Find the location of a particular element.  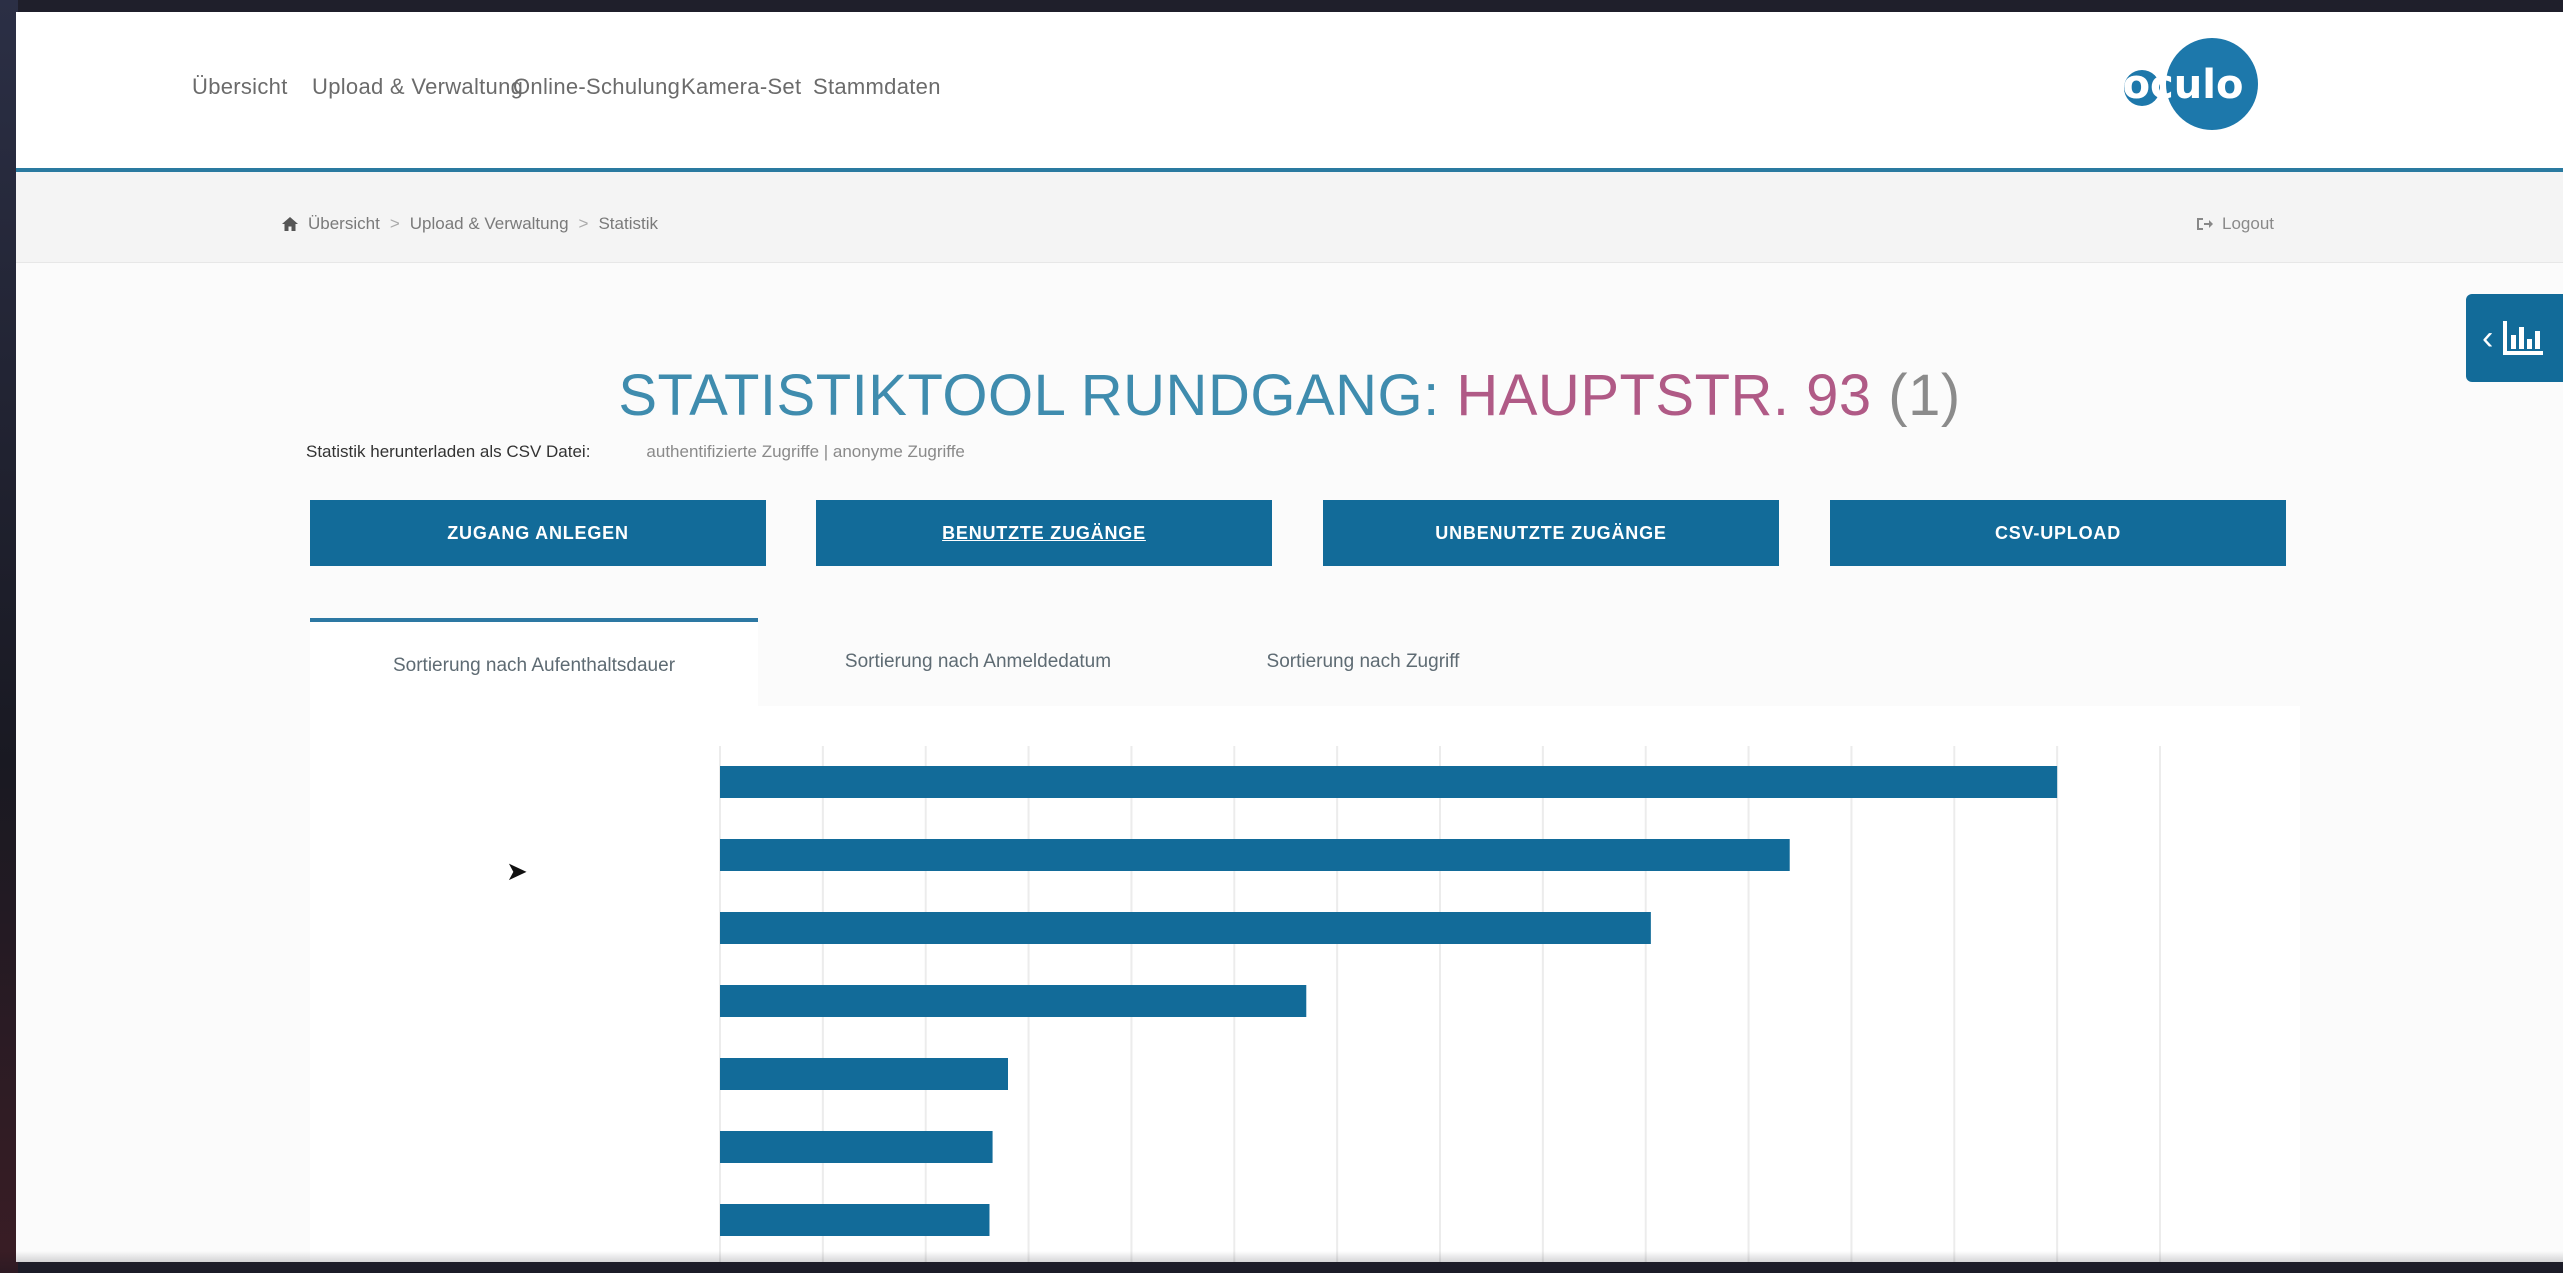

logout-label: Logout is located at coordinates (2248, 223).